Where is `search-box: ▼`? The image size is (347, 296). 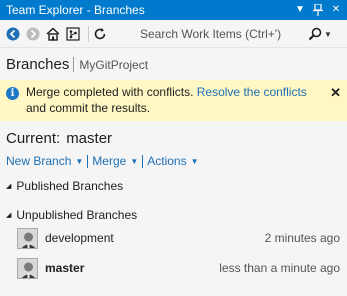
search-box: ▼ is located at coordinates (238, 34).